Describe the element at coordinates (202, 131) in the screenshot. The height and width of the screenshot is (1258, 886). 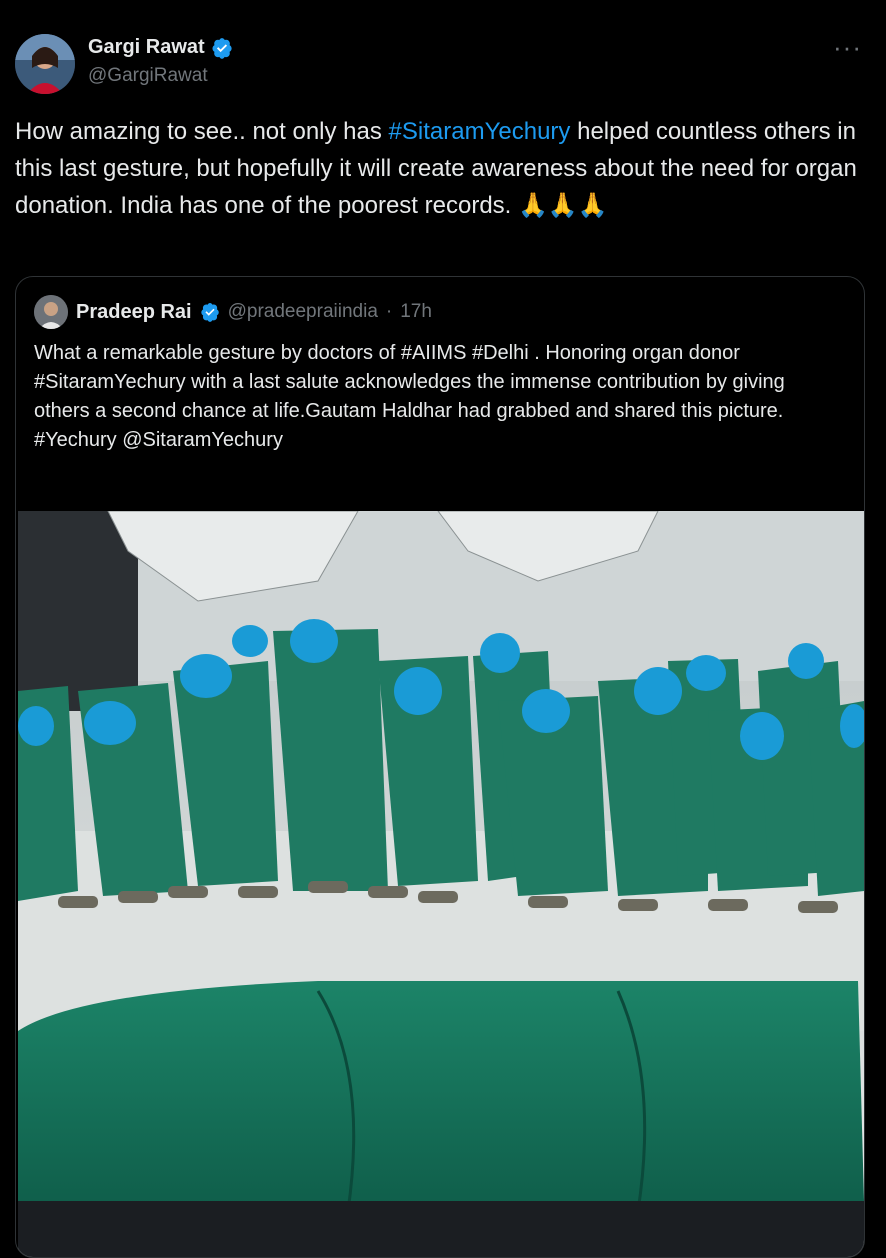
I see `tweet-text-segment: How amazing to see.. not only has` at that location.